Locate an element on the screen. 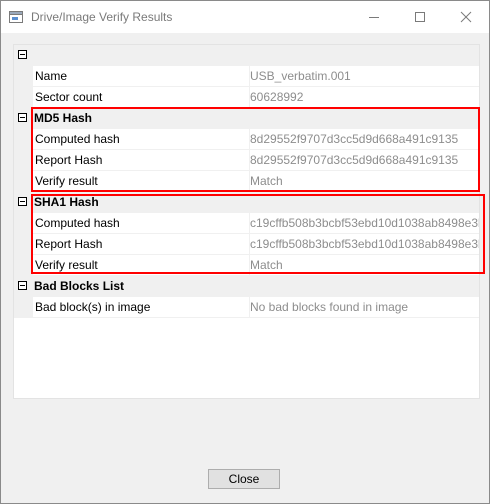 This screenshot has width=490, height=504. property-value: 60628992 is located at coordinates (363, 97).